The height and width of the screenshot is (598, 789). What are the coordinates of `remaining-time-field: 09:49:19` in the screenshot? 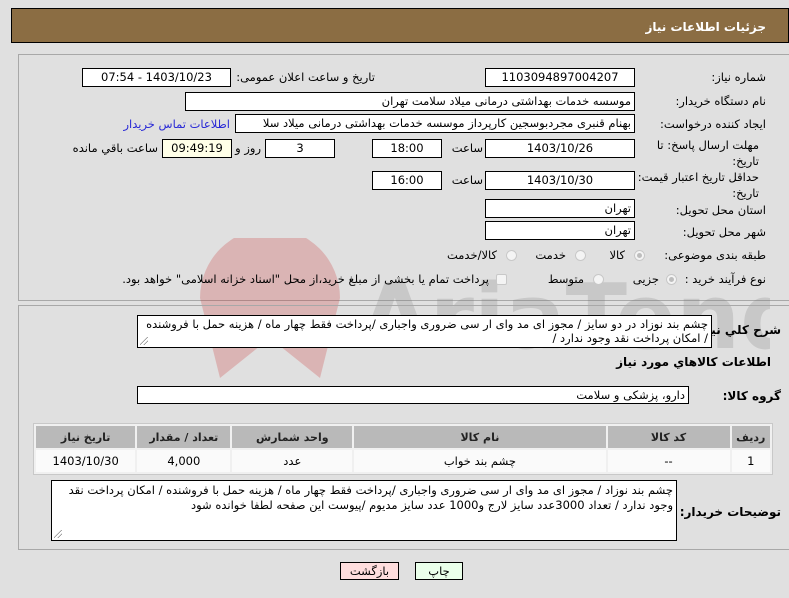 It's located at (197, 148).